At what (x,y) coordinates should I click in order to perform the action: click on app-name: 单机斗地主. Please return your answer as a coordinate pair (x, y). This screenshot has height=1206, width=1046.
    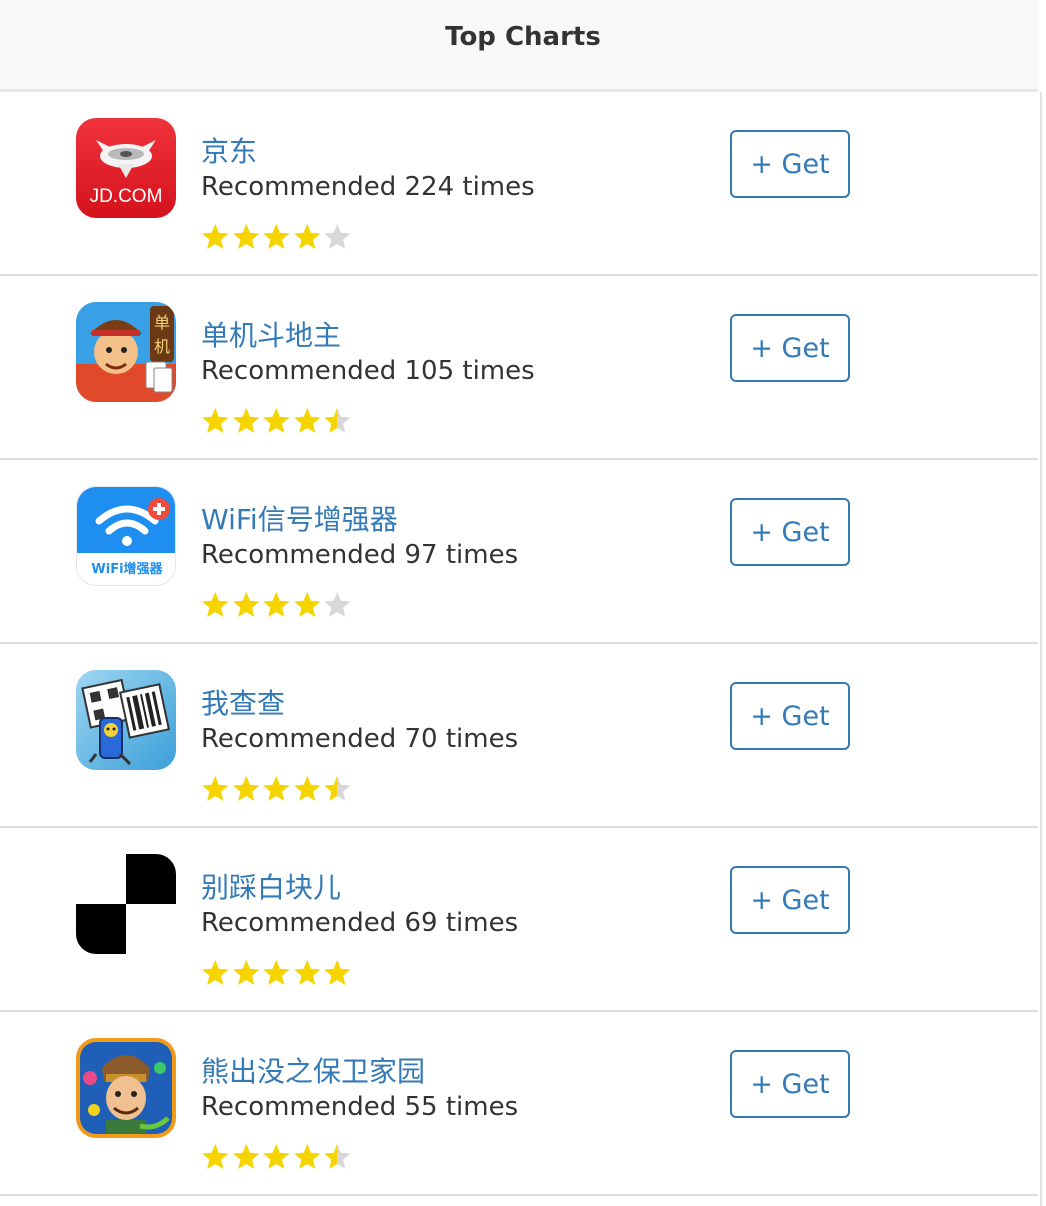
    Looking at the image, I should click on (271, 334).